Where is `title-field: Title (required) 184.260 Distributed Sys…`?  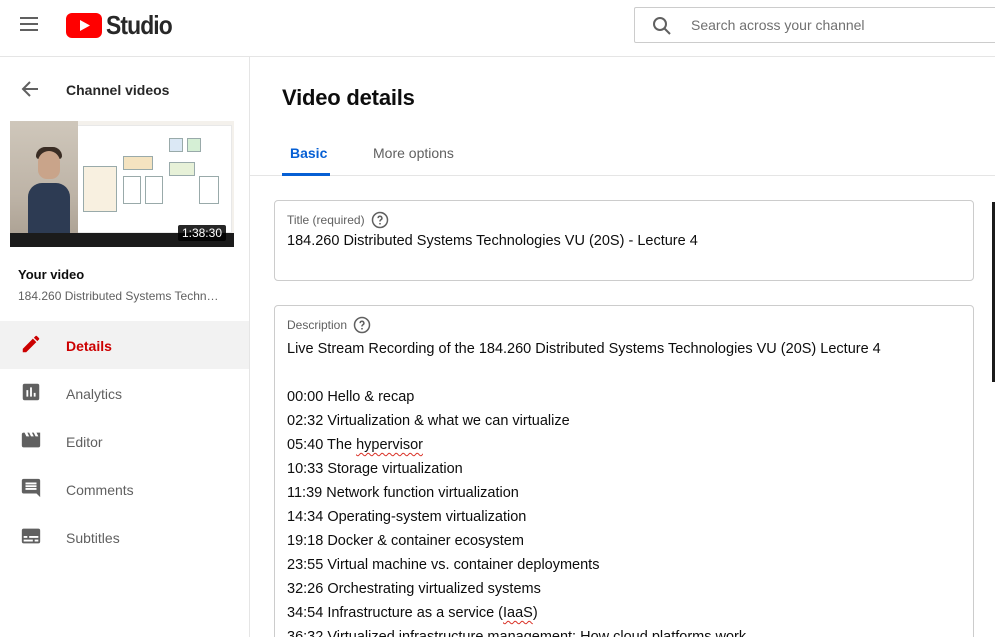 title-field: Title (required) 184.260 Distributed Sys… is located at coordinates (624, 240).